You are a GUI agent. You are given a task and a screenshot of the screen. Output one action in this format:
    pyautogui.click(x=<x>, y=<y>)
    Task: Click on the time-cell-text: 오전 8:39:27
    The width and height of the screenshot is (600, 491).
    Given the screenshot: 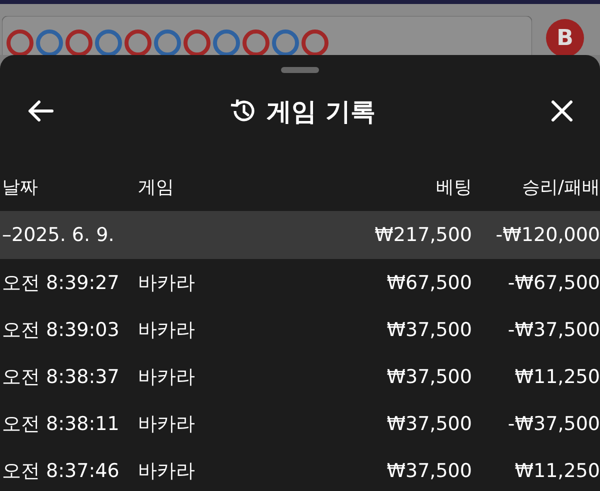 What is the action you would take?
    pyautogui.click(x=60, y=283)
    